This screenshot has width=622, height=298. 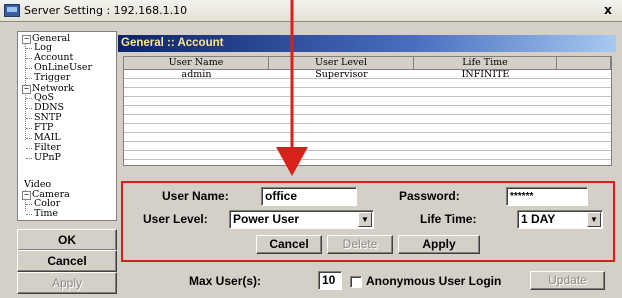 I want to click on life-time-label: Life Time:, so click(x=448, y=219).